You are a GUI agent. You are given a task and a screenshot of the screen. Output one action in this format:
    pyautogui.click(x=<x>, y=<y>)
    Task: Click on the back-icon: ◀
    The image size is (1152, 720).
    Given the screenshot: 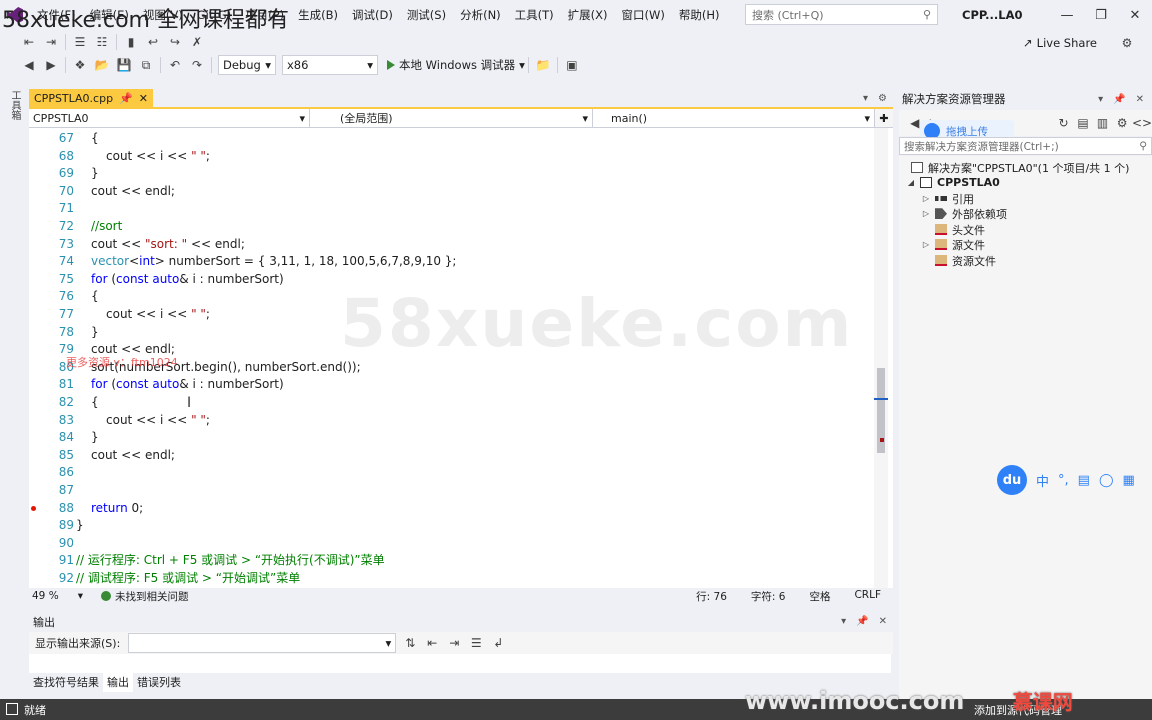 What is the action you would take?
    pyautogui.click(x=29, y=65)
    